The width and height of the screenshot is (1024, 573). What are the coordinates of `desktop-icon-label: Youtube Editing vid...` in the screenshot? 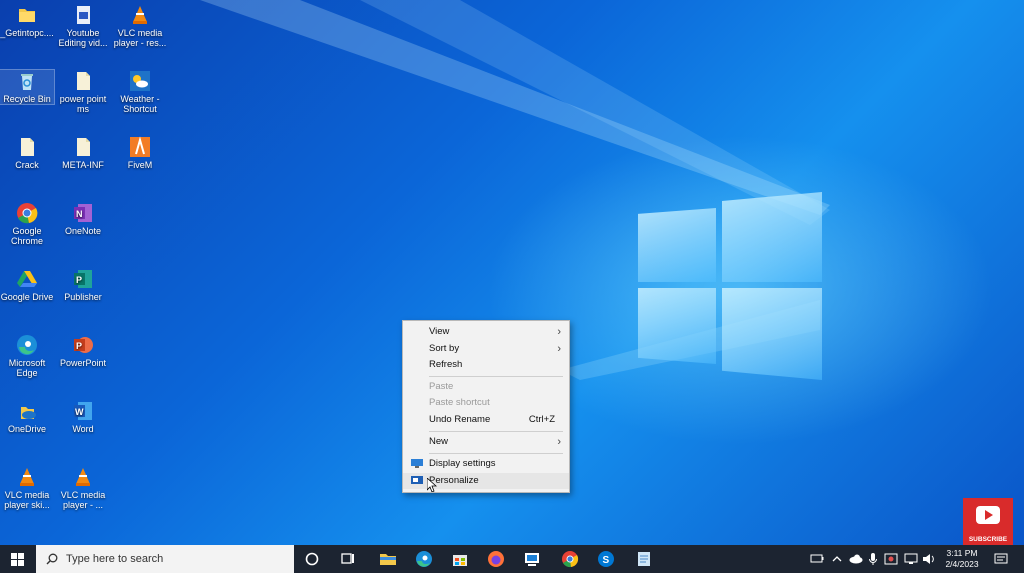 It's located at (83, 38).